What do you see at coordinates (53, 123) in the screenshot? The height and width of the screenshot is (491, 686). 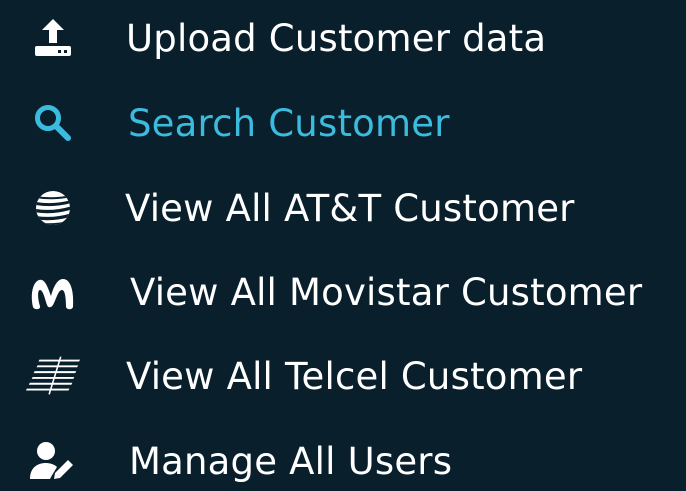 I see `search-icon` at bounding box center [53, 123].